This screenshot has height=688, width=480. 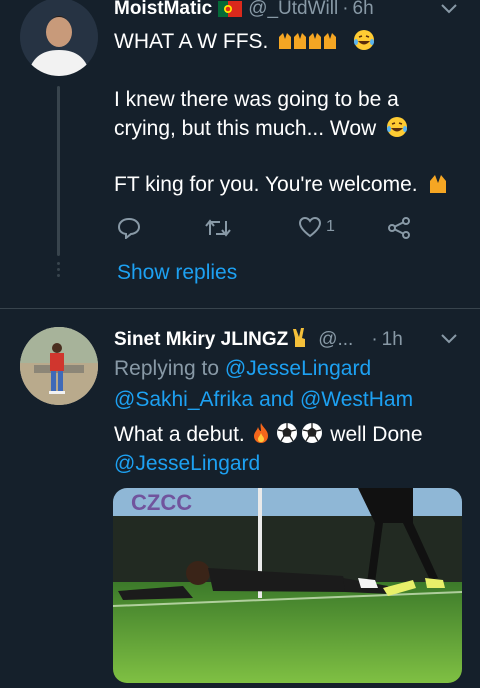 I want to click on replying-to-line2: @Sakhi_Afrika and @WestHam, so click(x=263, y=399).